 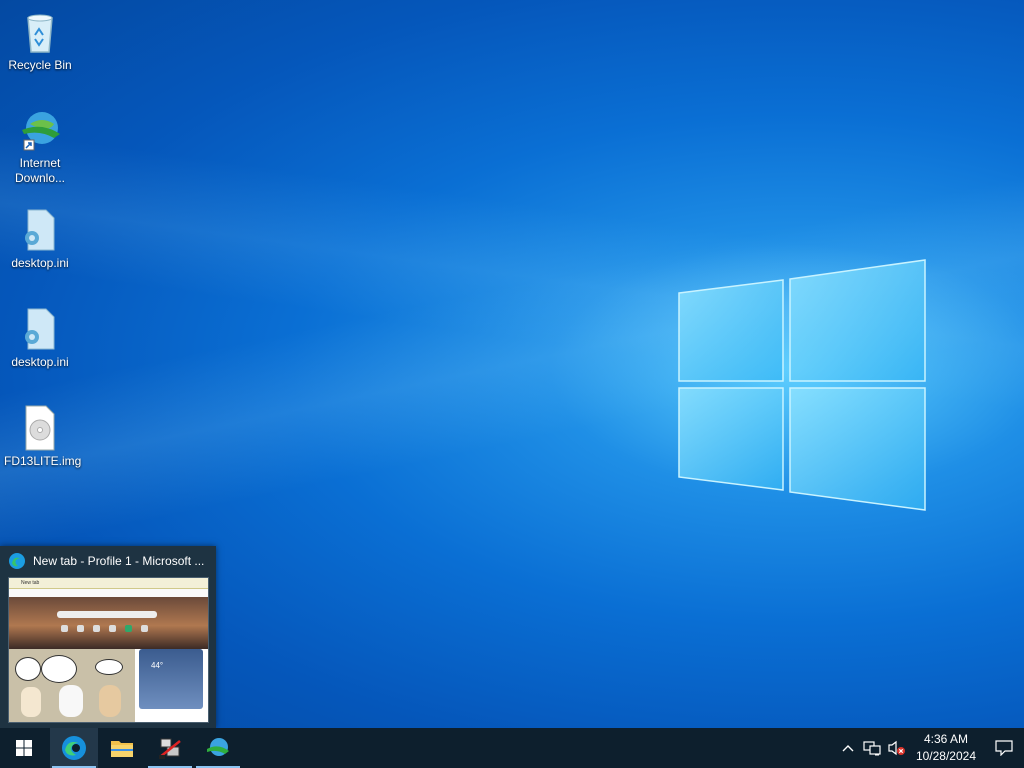 I want to click on preview-thumbnail: New tab 44°, so click(x=108, y=650).